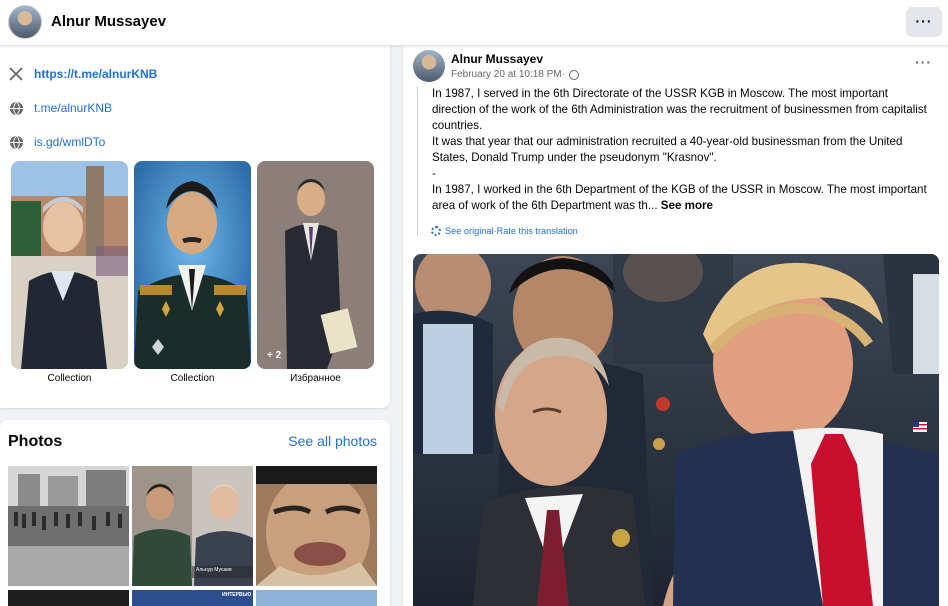 Image resolution: width=948 pixels, height=606 pixels. What do you see at coordinates (192, 526) in the screenshot?
I see `photo-thumb-2: Альнур Мусаев` at bounding box center [192, 526].